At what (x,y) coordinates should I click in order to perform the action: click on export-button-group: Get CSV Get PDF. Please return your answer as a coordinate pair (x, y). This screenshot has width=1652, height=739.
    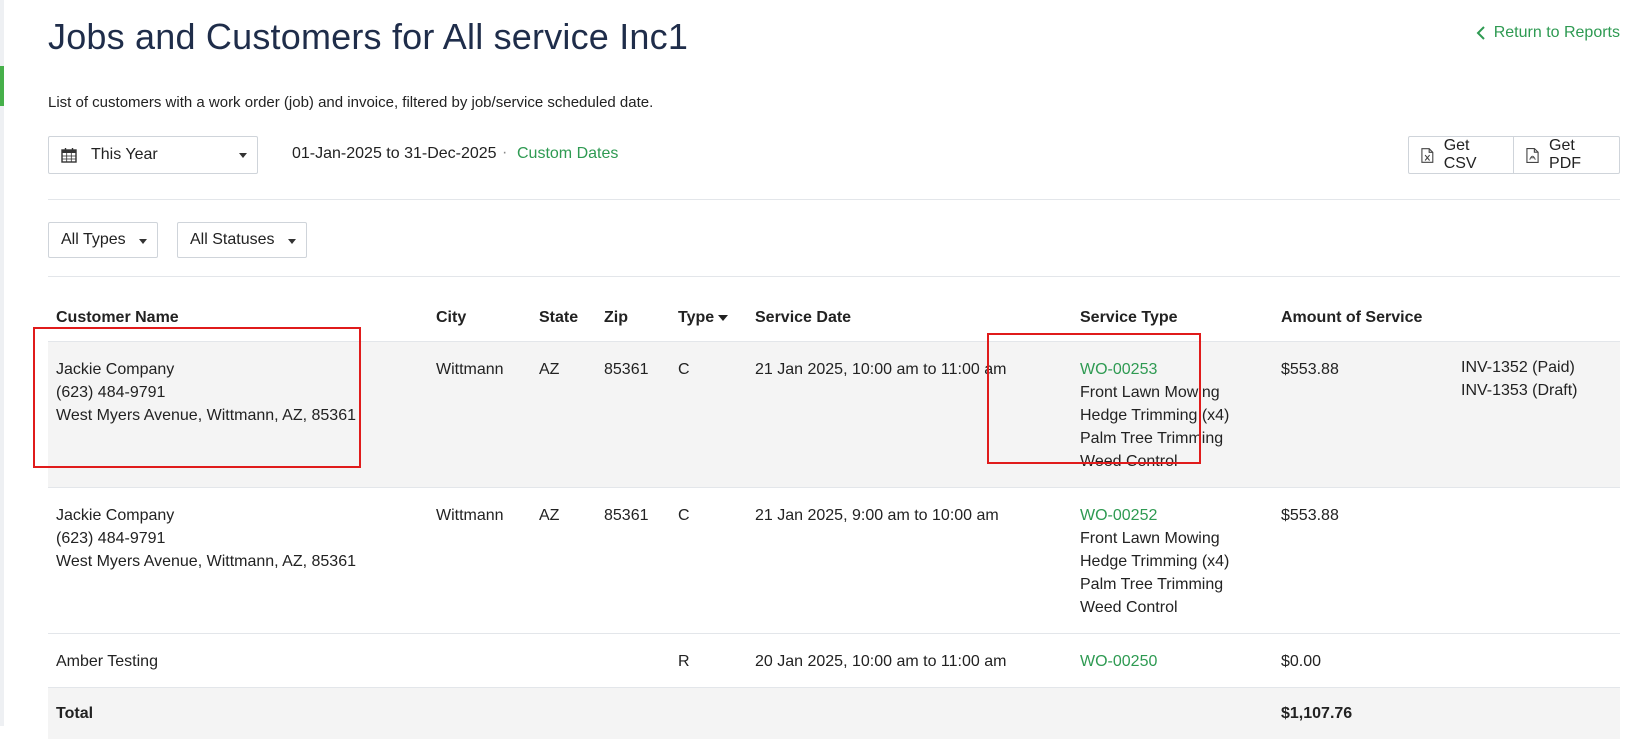
    Looking at the image, I should click on (1514, 155).